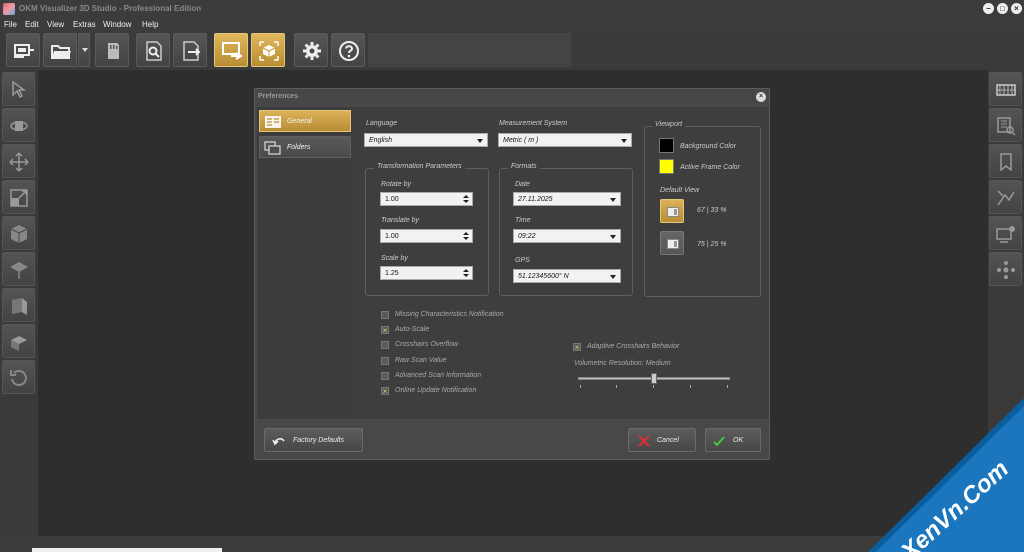 This screenshot has height=552, width=1024. I want to click on rotate-icon, so click(19, 126).